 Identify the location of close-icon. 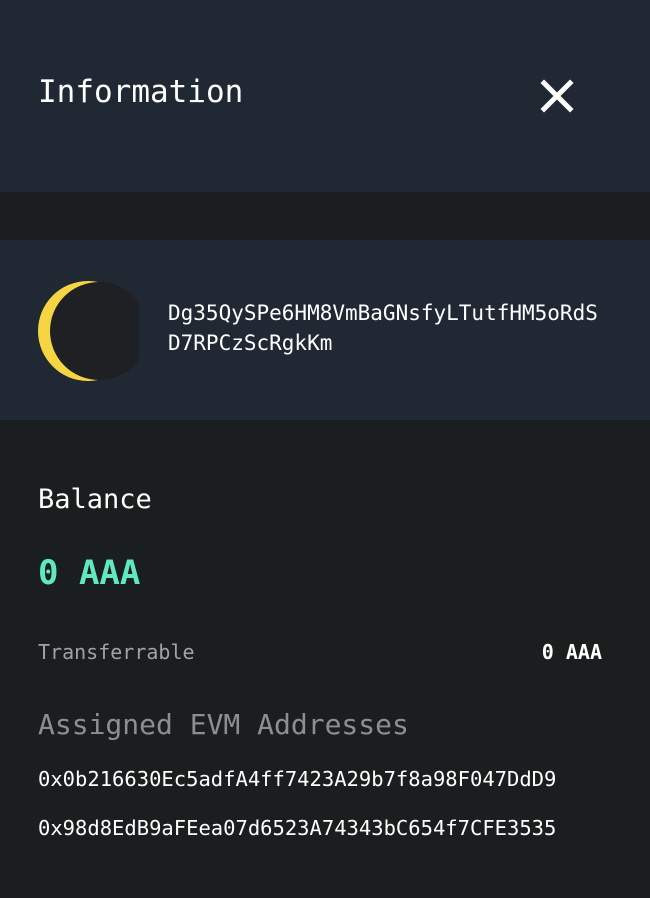
(557, 96).